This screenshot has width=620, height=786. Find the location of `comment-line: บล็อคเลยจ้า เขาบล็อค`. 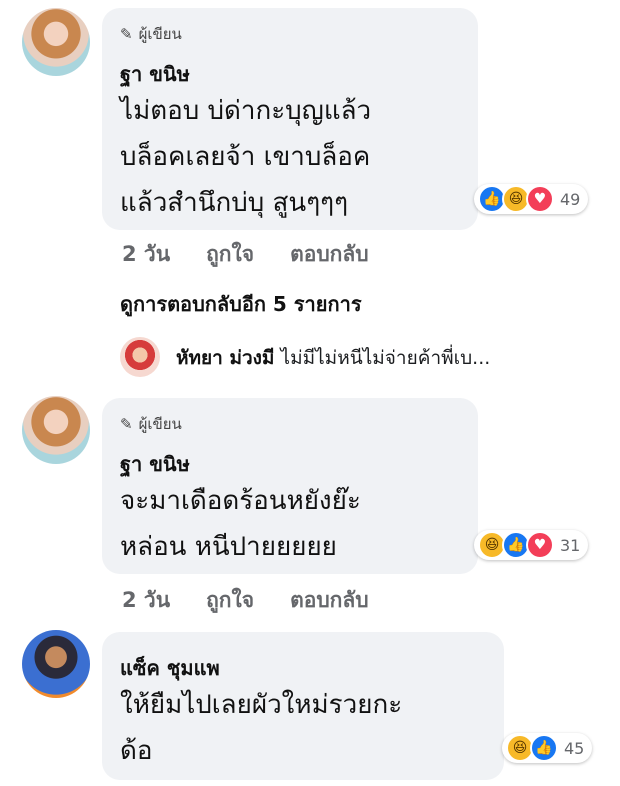

comment-line: บล็อคเลยจ้า เขาบล็อค is located at coordinates (245, 157).